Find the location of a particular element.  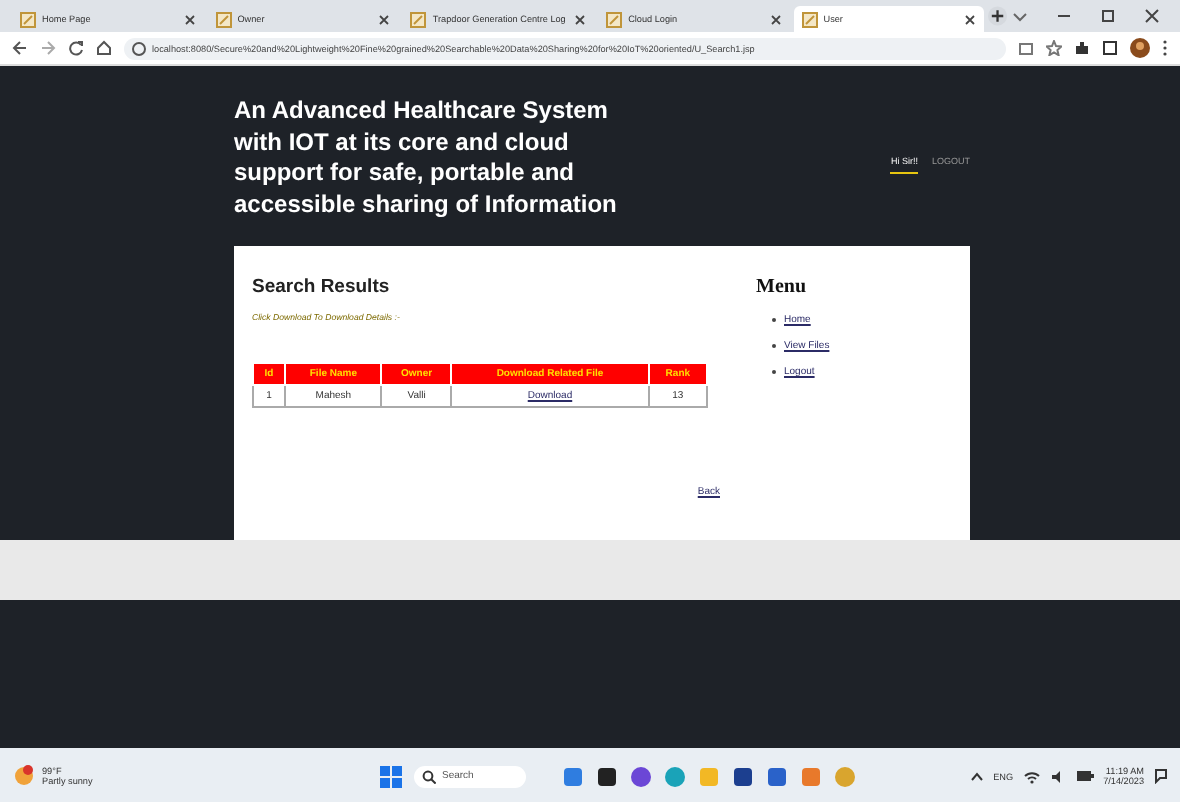

section-heading: Search Results is located at coordinates (322, 287).